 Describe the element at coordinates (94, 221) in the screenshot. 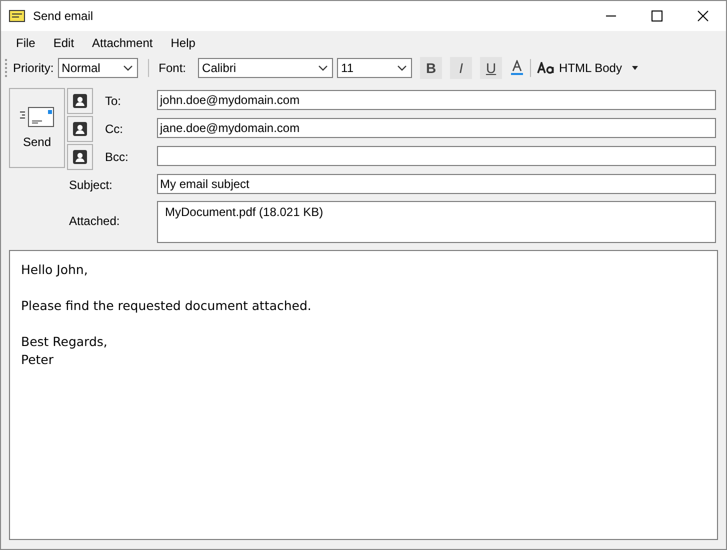

I see `field-label: Attached:` at that location.